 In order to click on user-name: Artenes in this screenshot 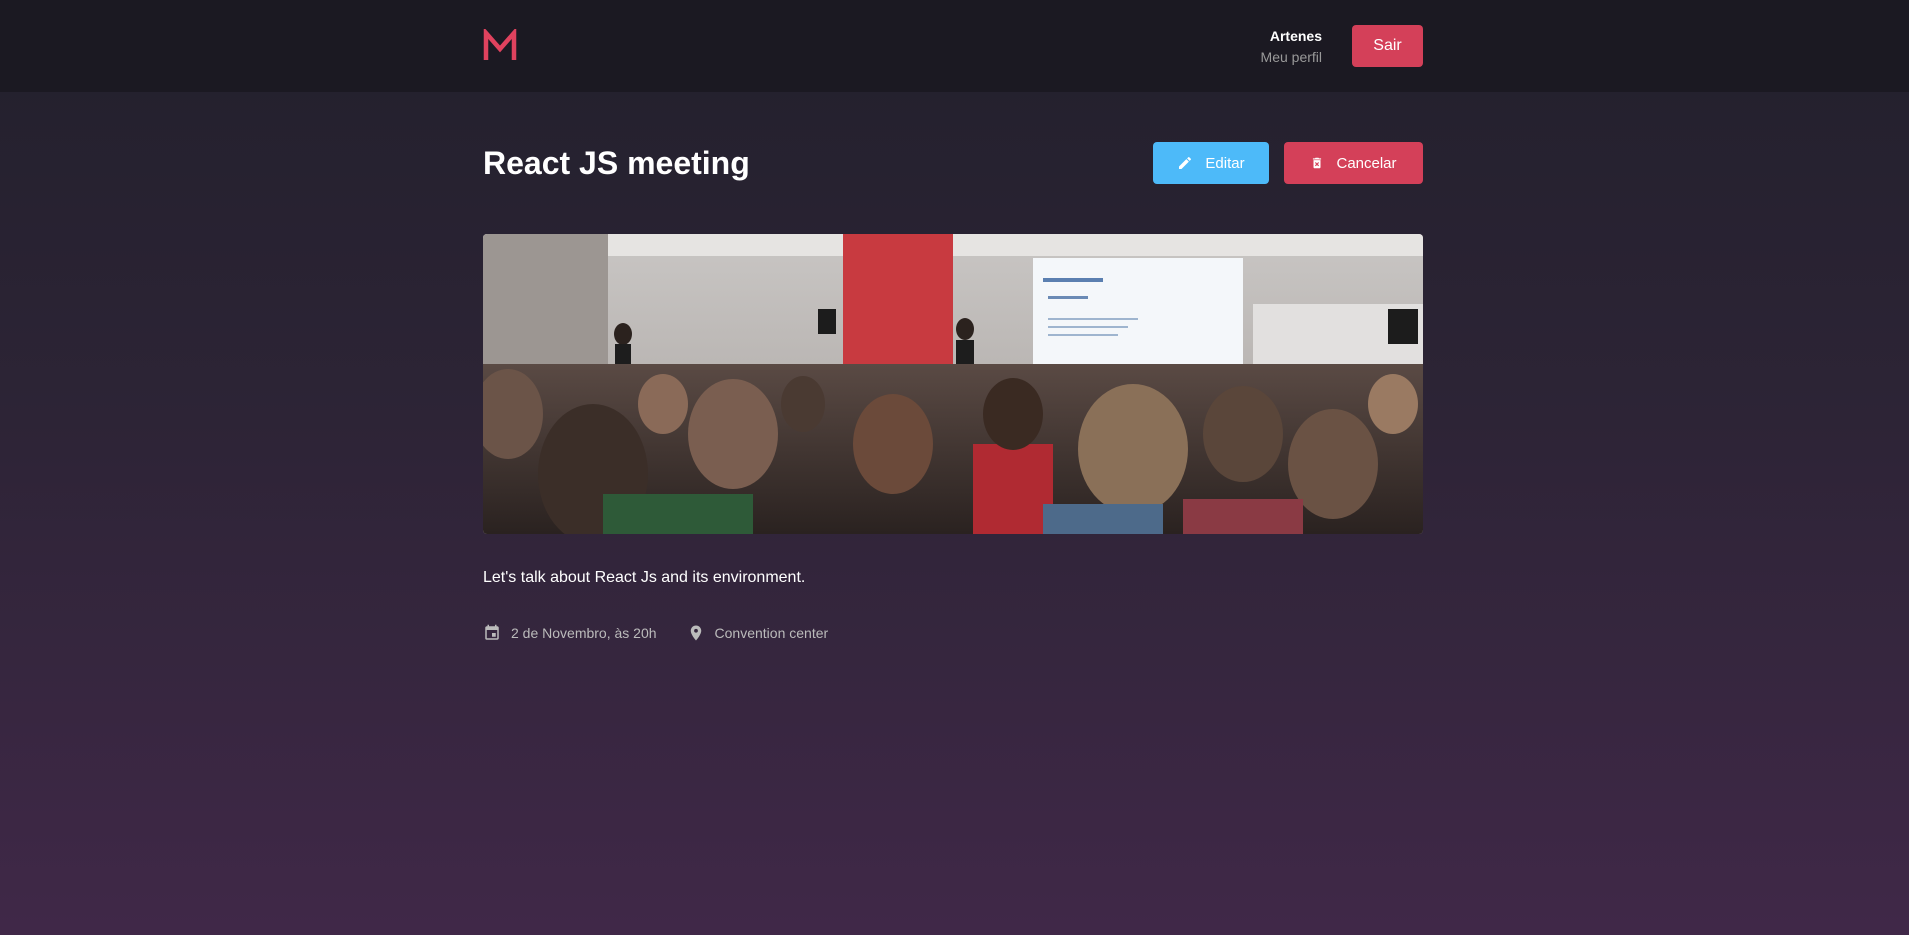, I will do `click(1295, 35)`.